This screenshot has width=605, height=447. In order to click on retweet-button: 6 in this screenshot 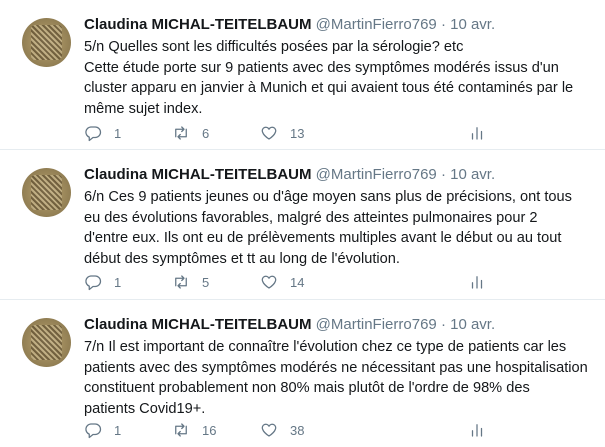, I will do `click(190, 133)`.